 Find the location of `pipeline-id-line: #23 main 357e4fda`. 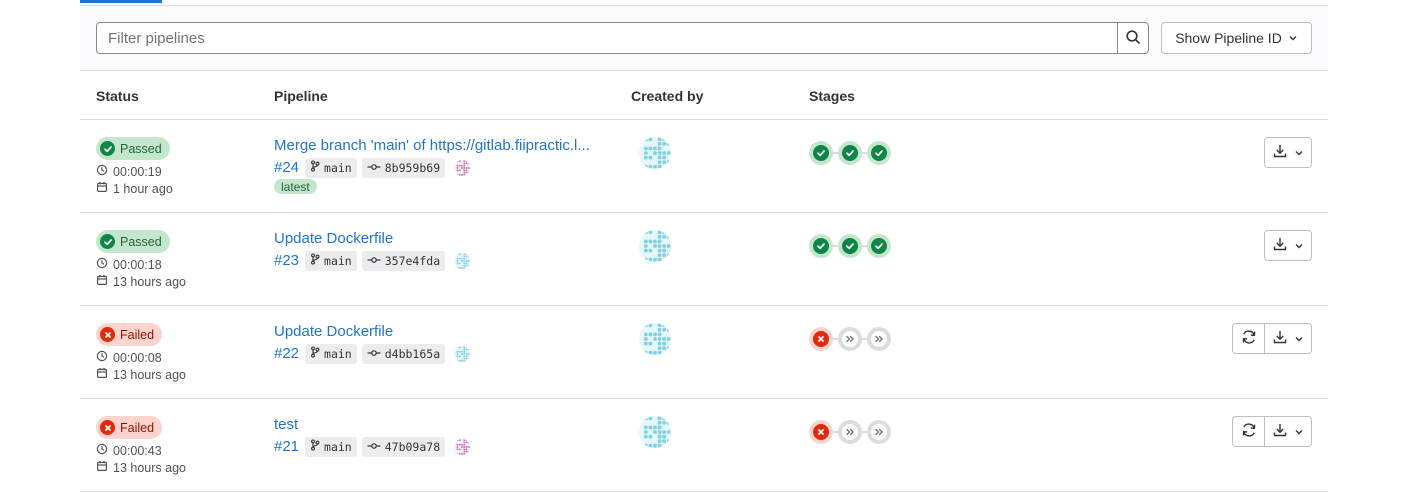

pipeline-id-line: #23 main 357e4fda is located at coordinates (372, 260).